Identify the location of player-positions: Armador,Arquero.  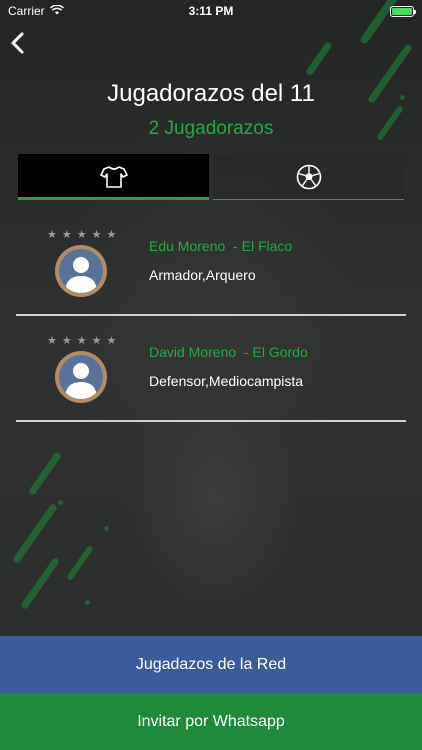
(202, 275).